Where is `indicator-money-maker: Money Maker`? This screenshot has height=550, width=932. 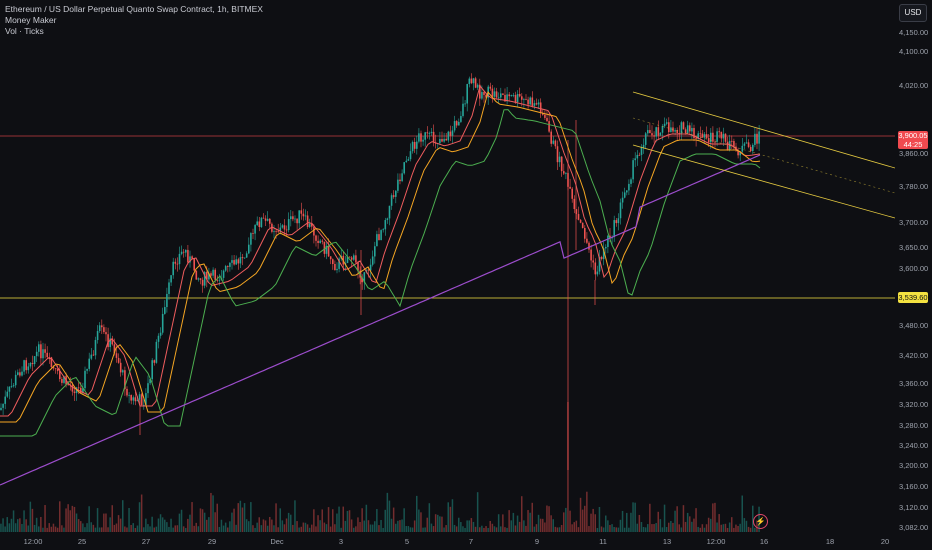
indicator-money-maker: Money Maker is located at coordinates (134, 20).